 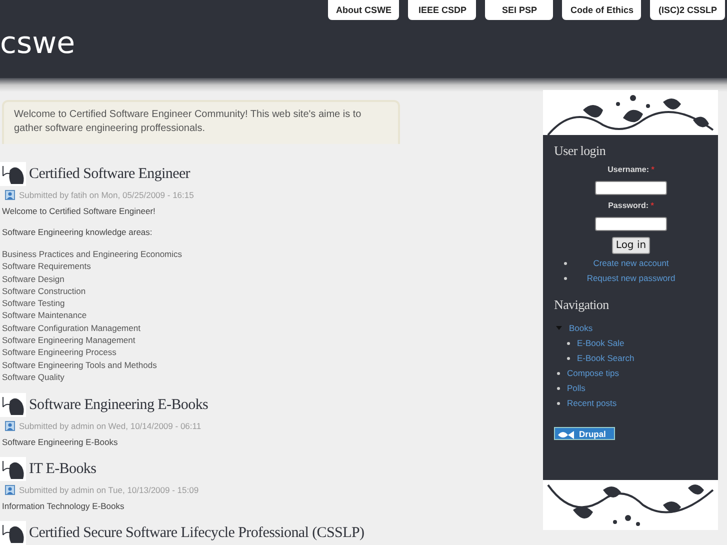 I want to click on account-link: Create new account, so click(x=631, y=263).